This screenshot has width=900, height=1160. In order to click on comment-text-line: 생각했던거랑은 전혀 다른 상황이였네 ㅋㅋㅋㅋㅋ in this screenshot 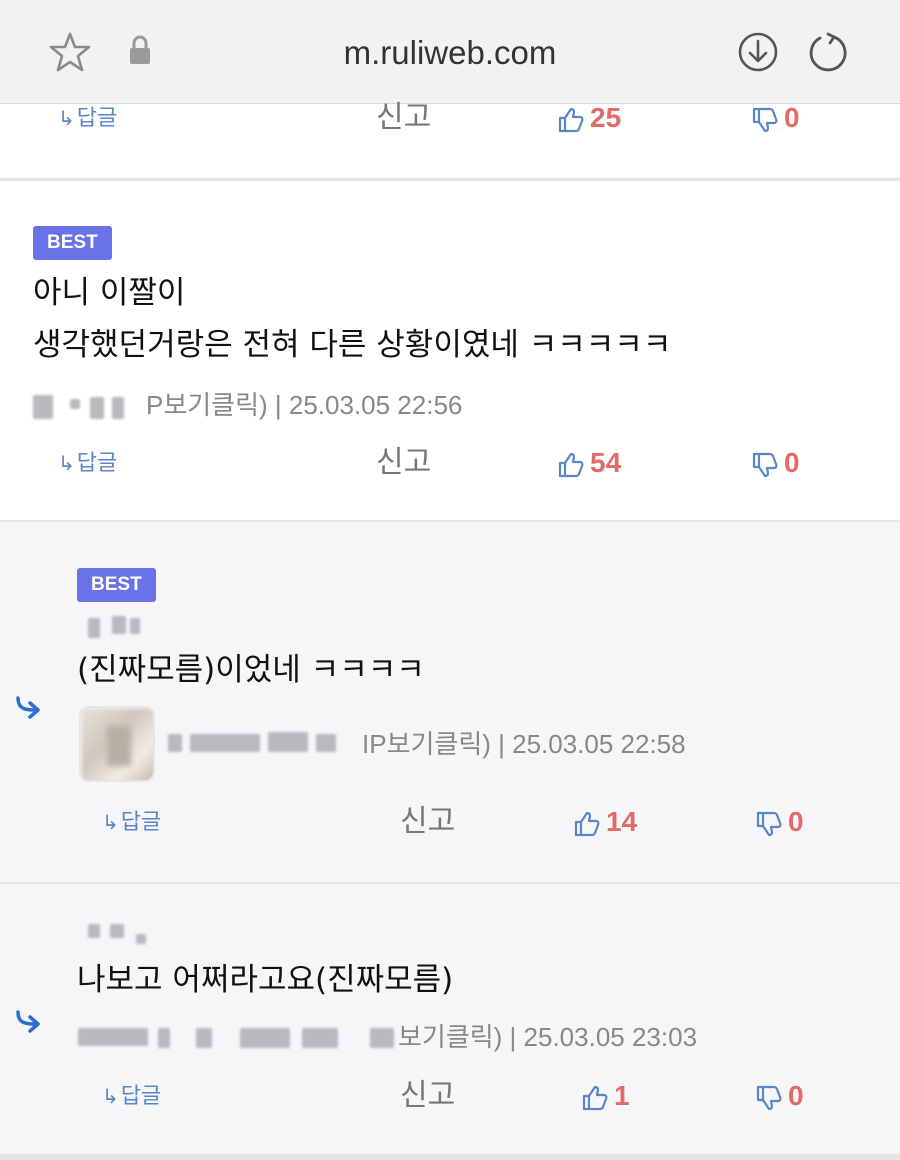, I will do `click(352, 345)`.